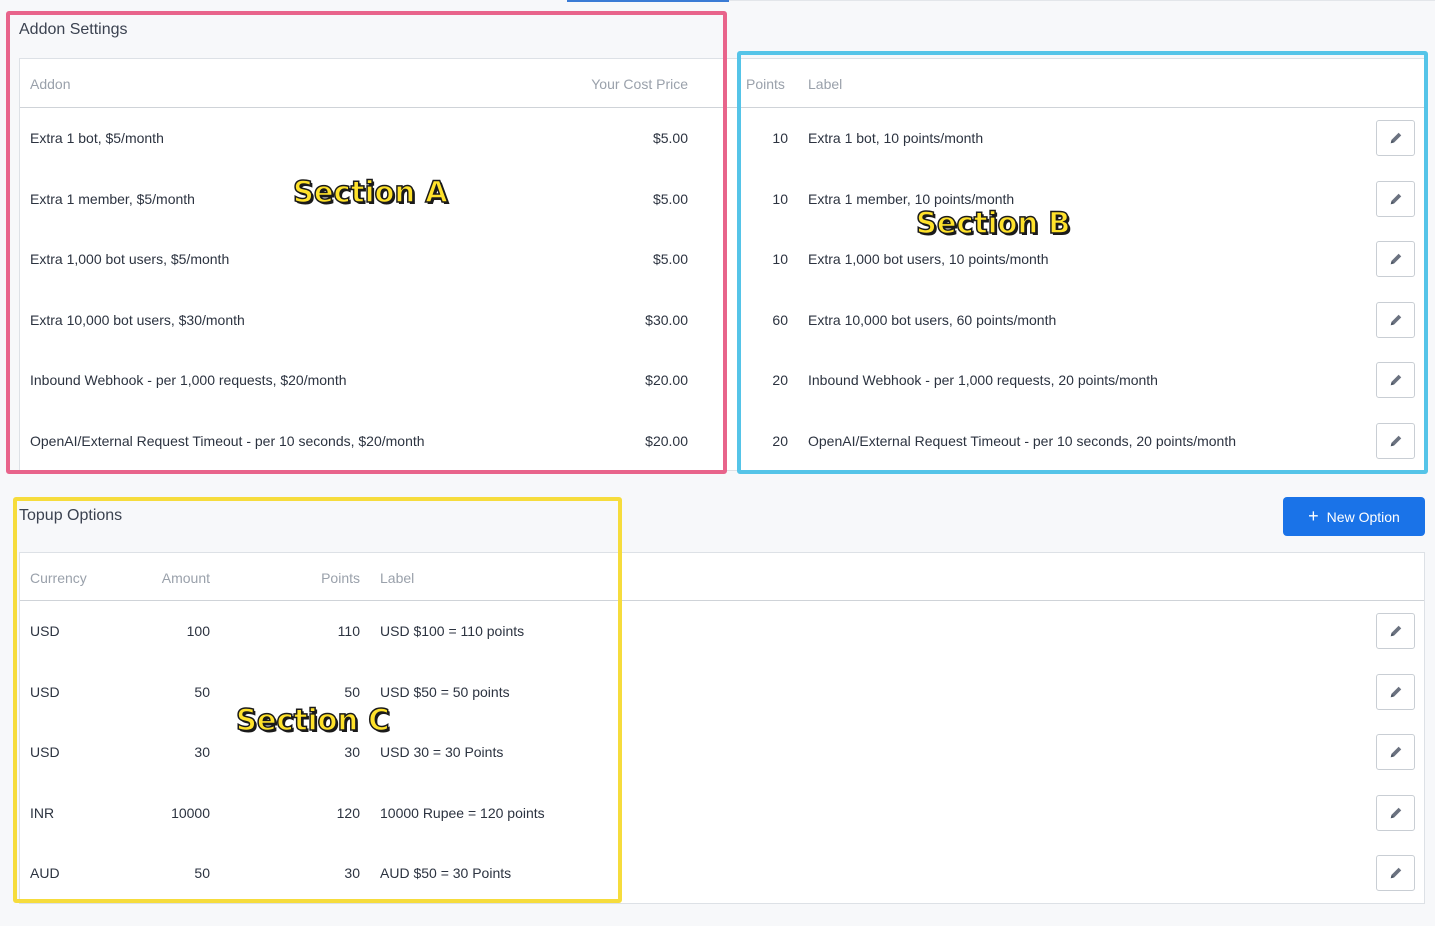  Describe the element at coordinates (1363, 516) in the screenshot. I see `new-option-label: New Option` at that location.